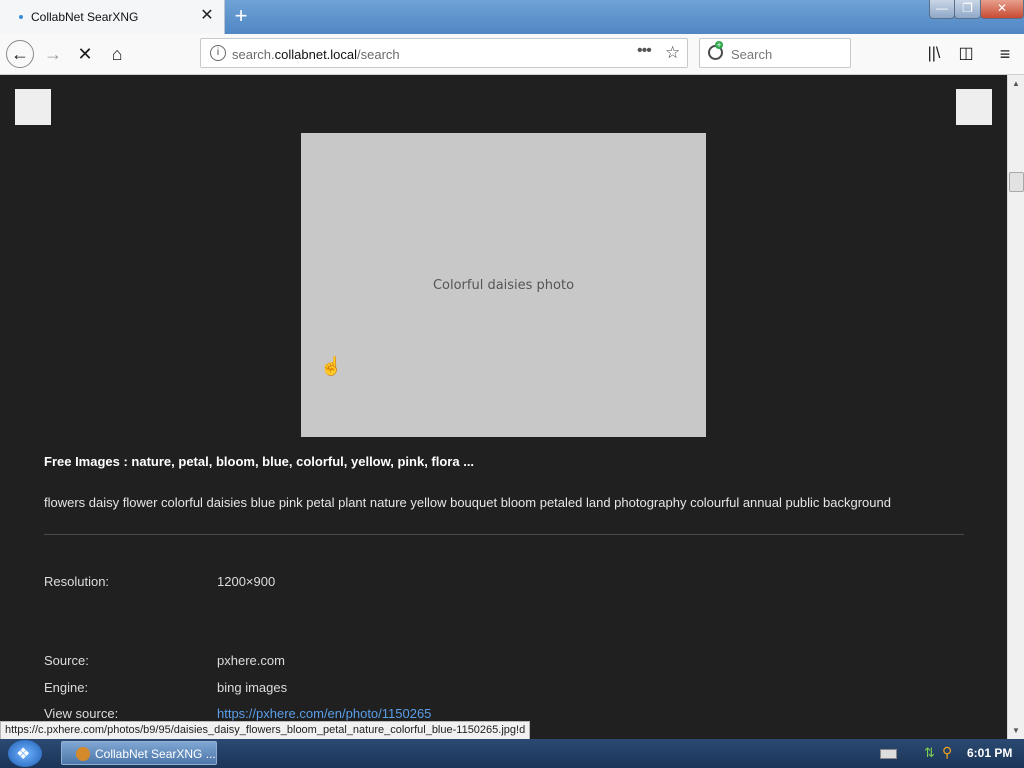  I want to click on tab-loading-icon, so click(21, 17).